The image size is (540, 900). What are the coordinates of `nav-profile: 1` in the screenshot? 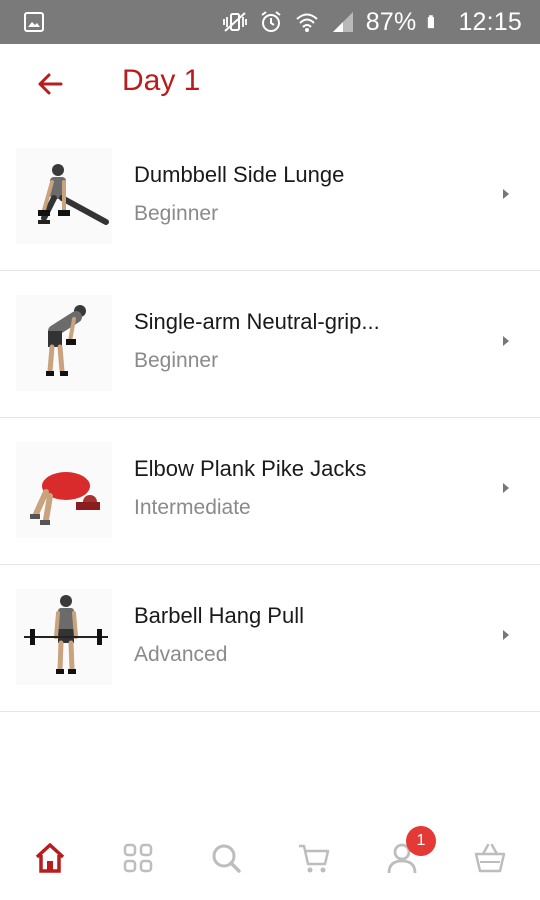 It's located at (403, 858).